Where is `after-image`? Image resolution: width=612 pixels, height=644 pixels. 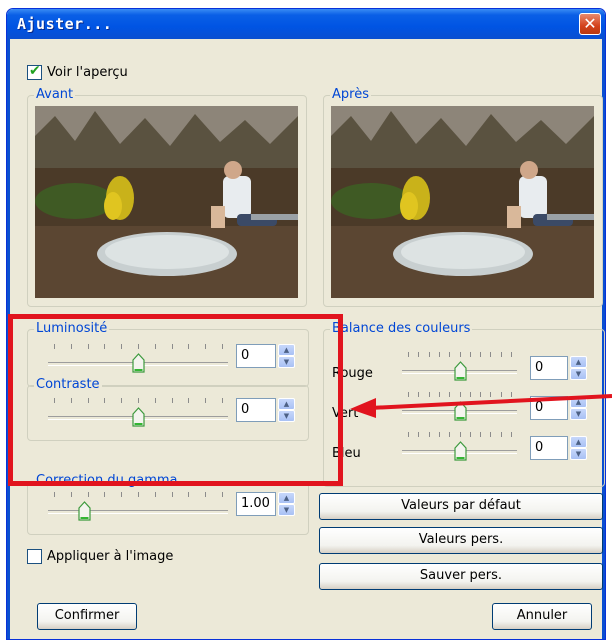 after-image is located at coordinates (462, 202).